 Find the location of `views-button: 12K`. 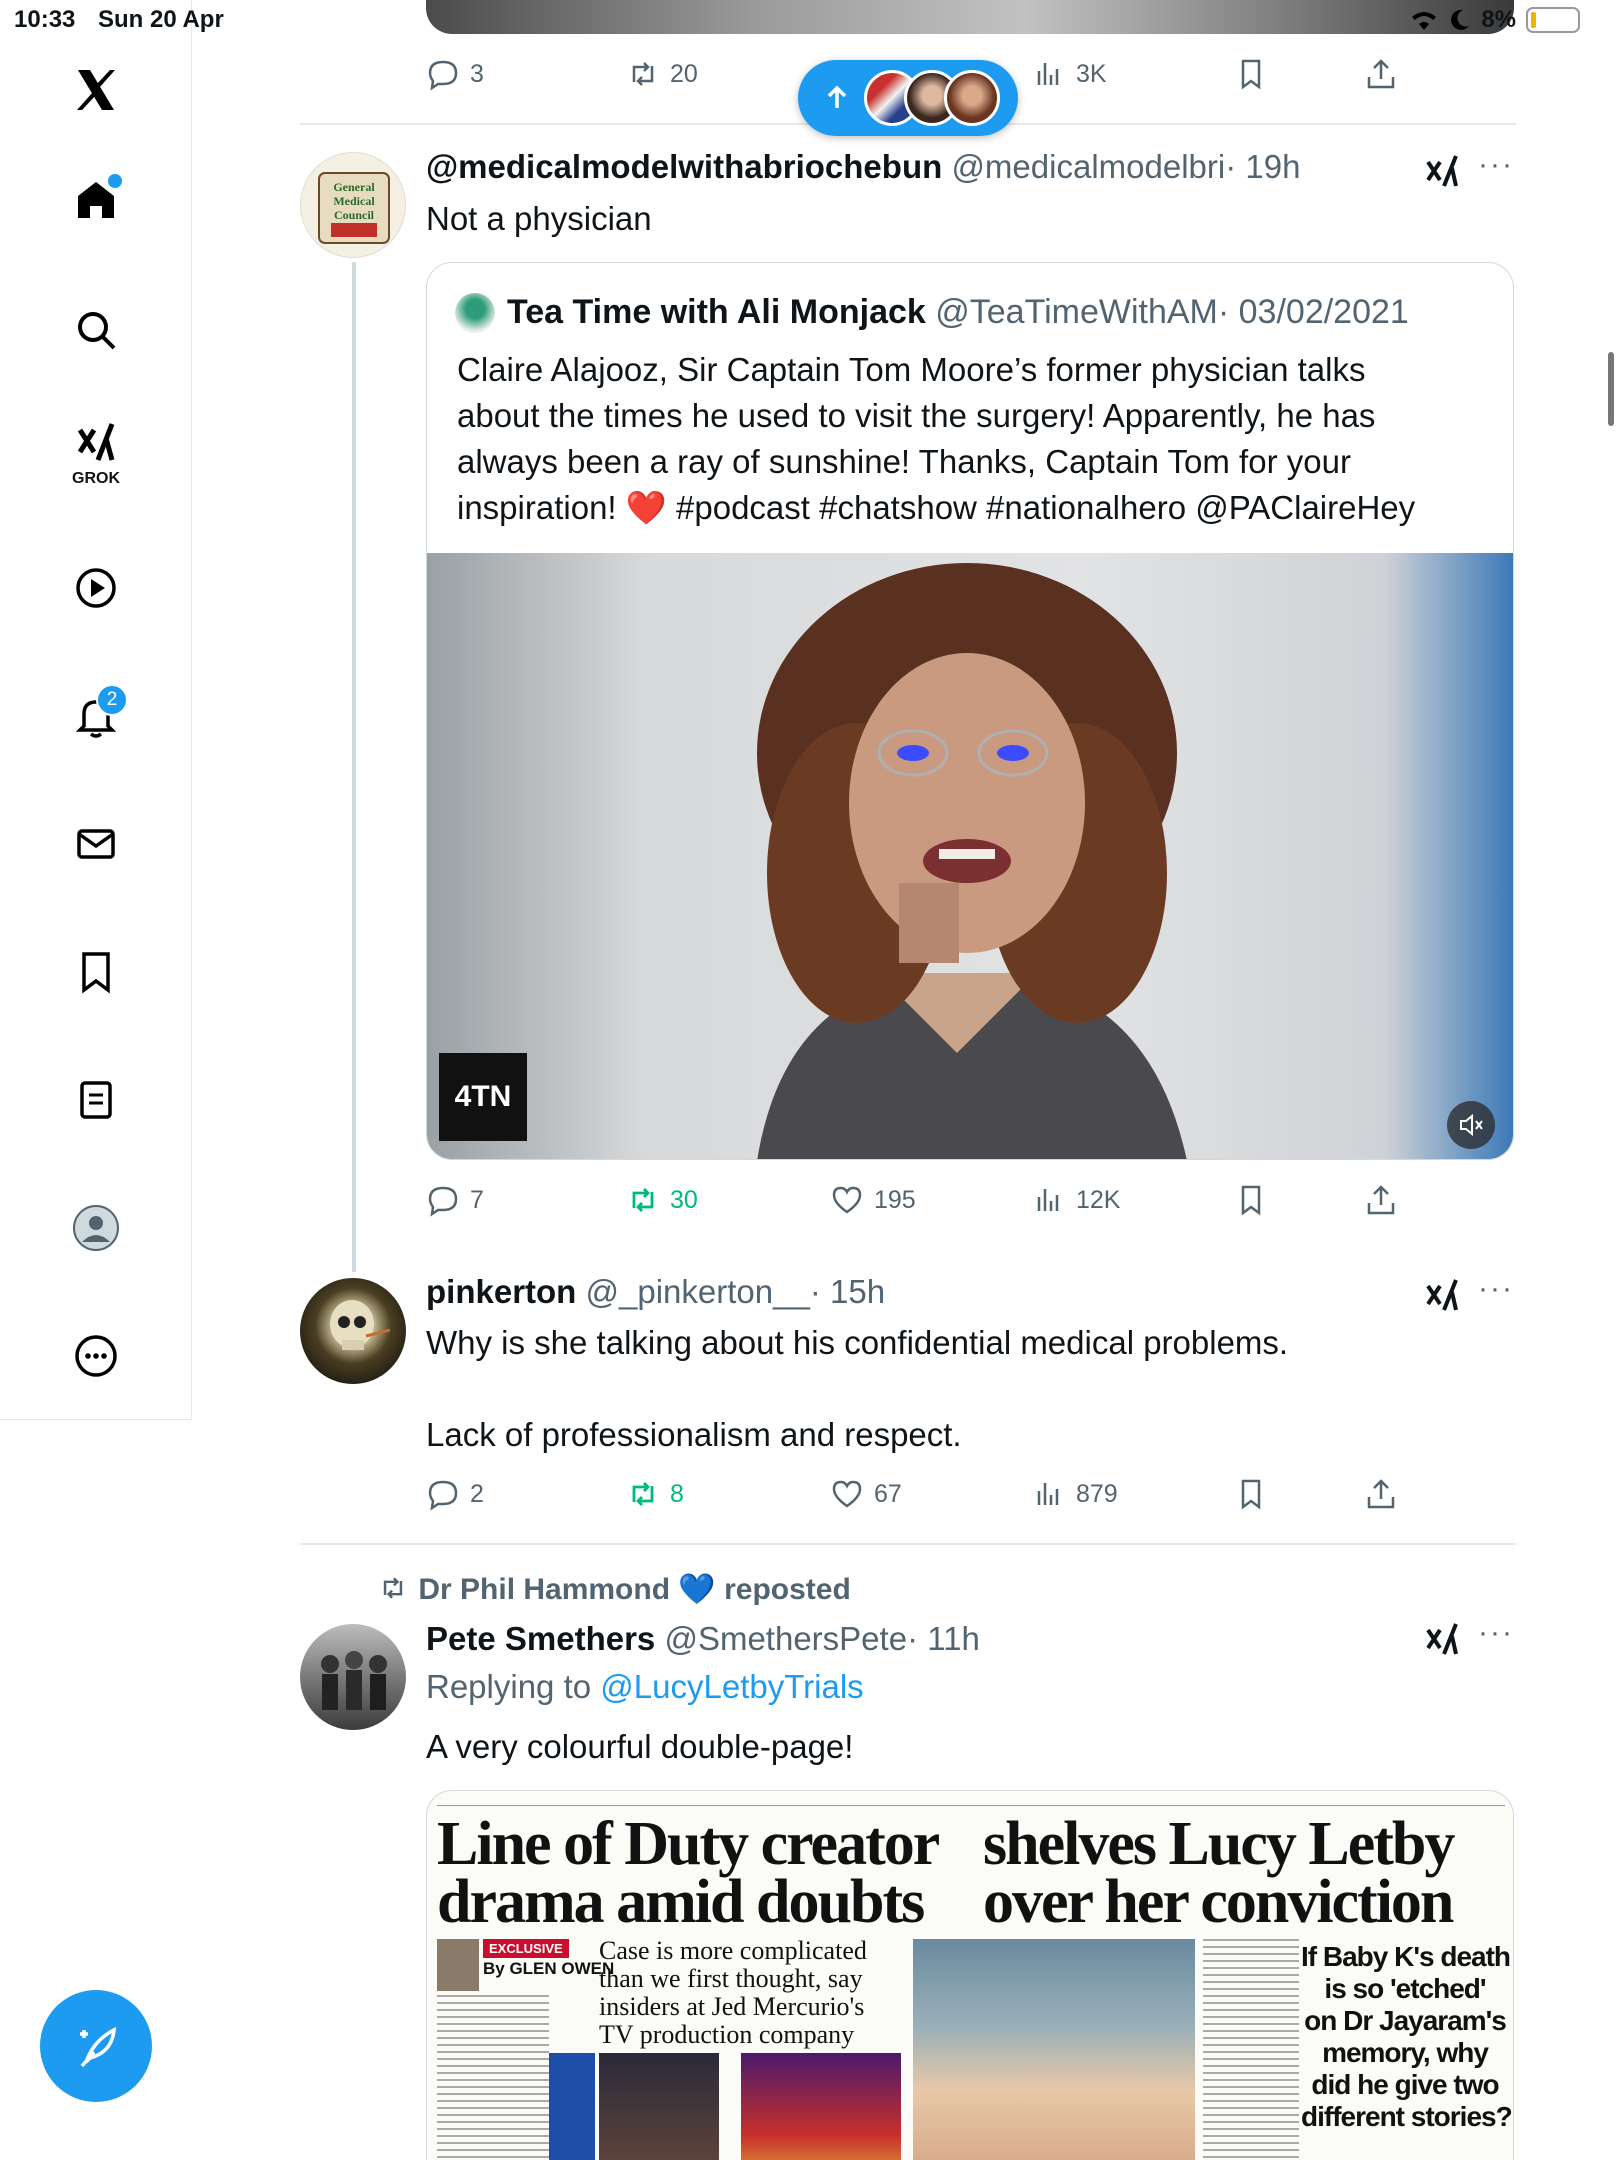

views-button: 12K is located at coordinates (1076, 1200).